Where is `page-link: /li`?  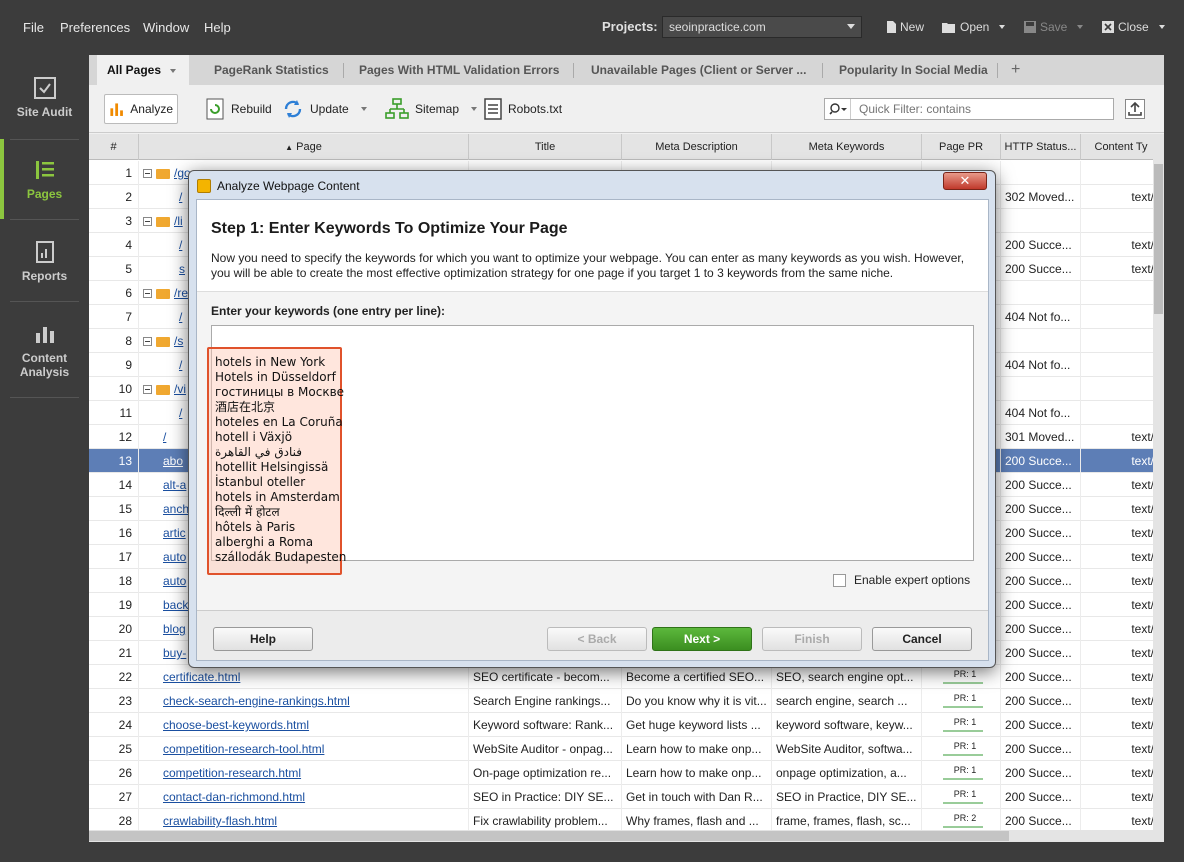 page-link: /li is located at coordinates (178, 221).